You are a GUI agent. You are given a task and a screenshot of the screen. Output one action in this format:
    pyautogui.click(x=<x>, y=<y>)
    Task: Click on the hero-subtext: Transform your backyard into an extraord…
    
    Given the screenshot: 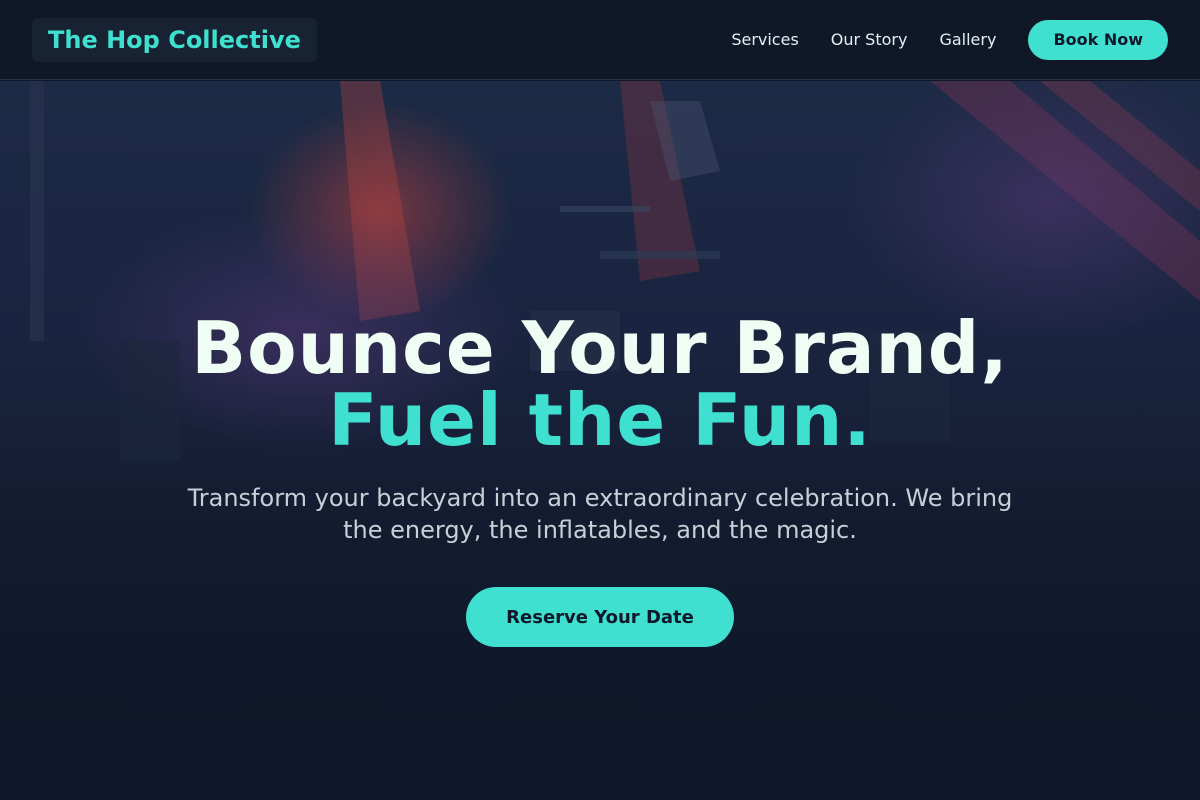 What is the action you would take?
    pyautogui.click(x=600, y=514)
    